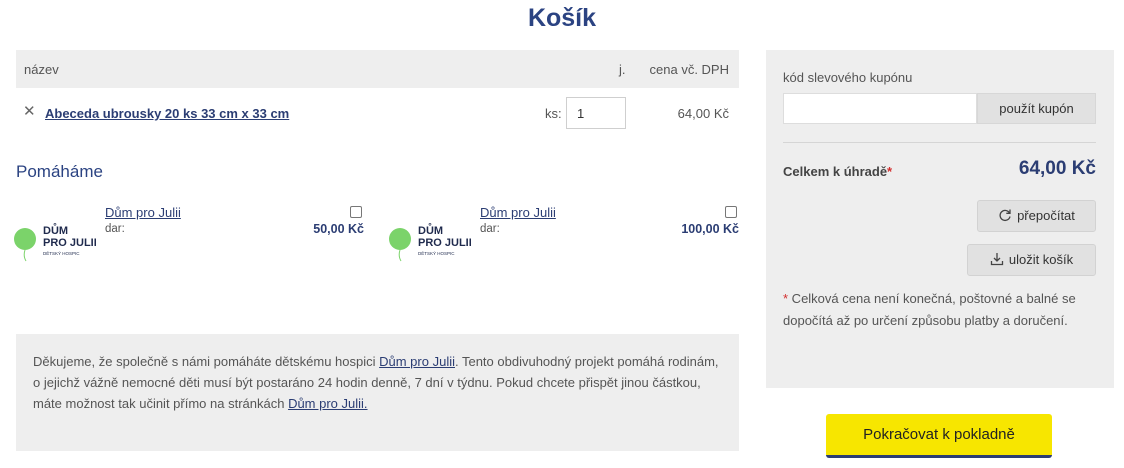 Image resolution: width=1124 pixels, height=468 pixels. I want to click on total-value: 64,00 Kč, so click(1057, 168).